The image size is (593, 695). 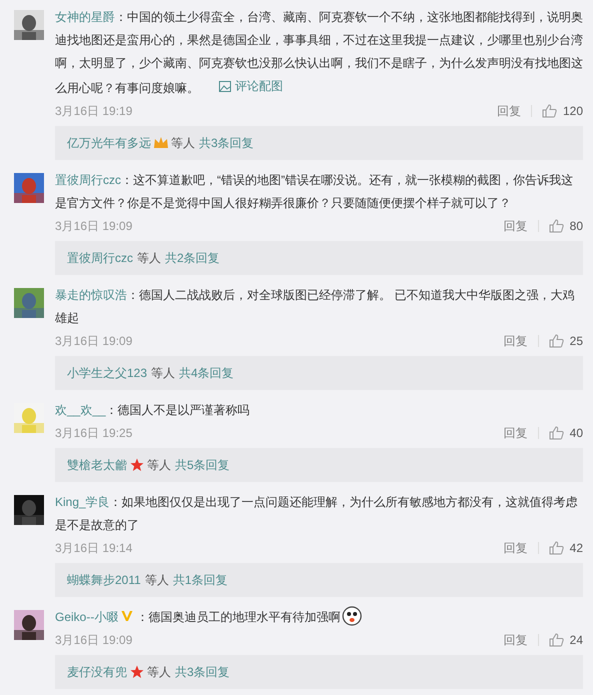 I want to click on username-link: Geiko--小啜, so click(x=86, y=617).